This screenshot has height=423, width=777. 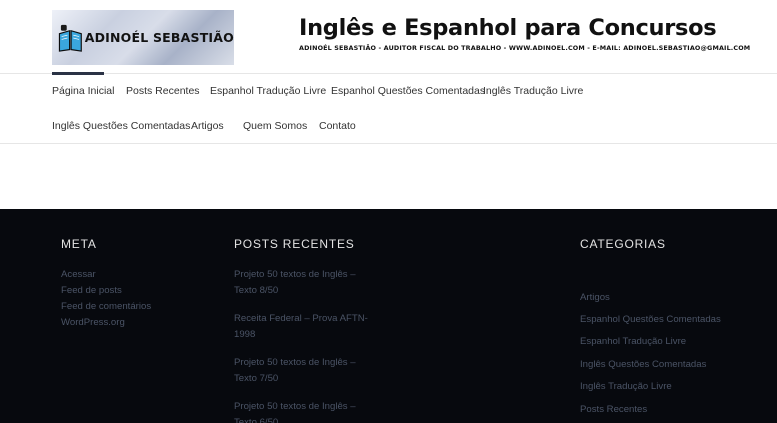 What do you see at coordinates (533, 91) in the screenshot?
I see `nav-item-ingles-traducao: Inglês Tradução Livre` at bounding box center [533, 91].